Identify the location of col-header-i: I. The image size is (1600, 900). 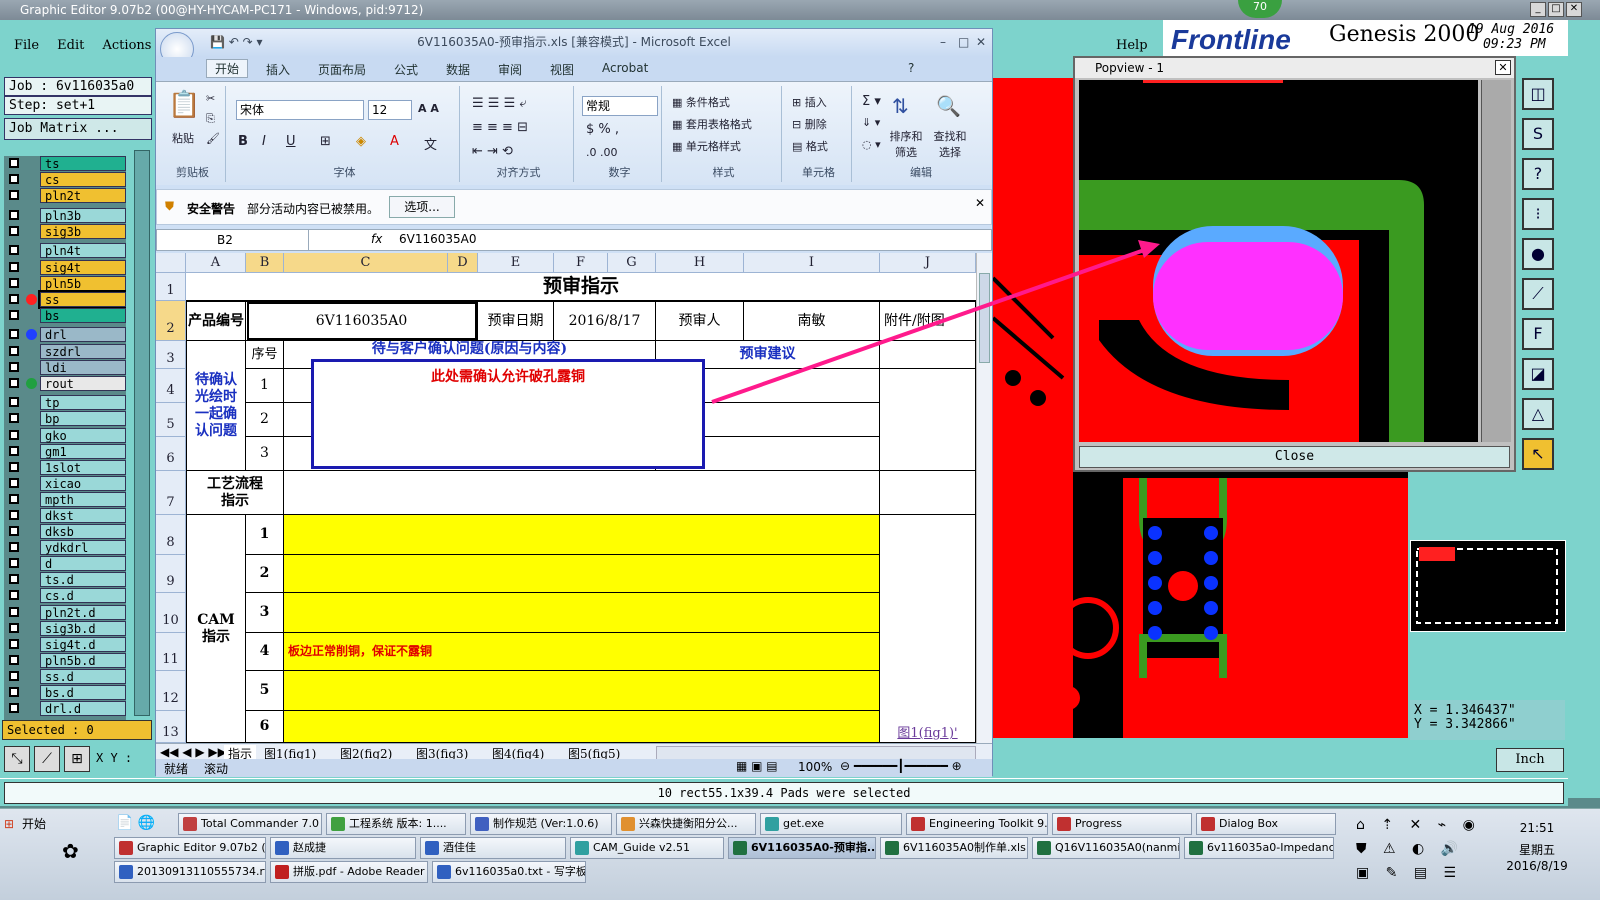
(812, 263).